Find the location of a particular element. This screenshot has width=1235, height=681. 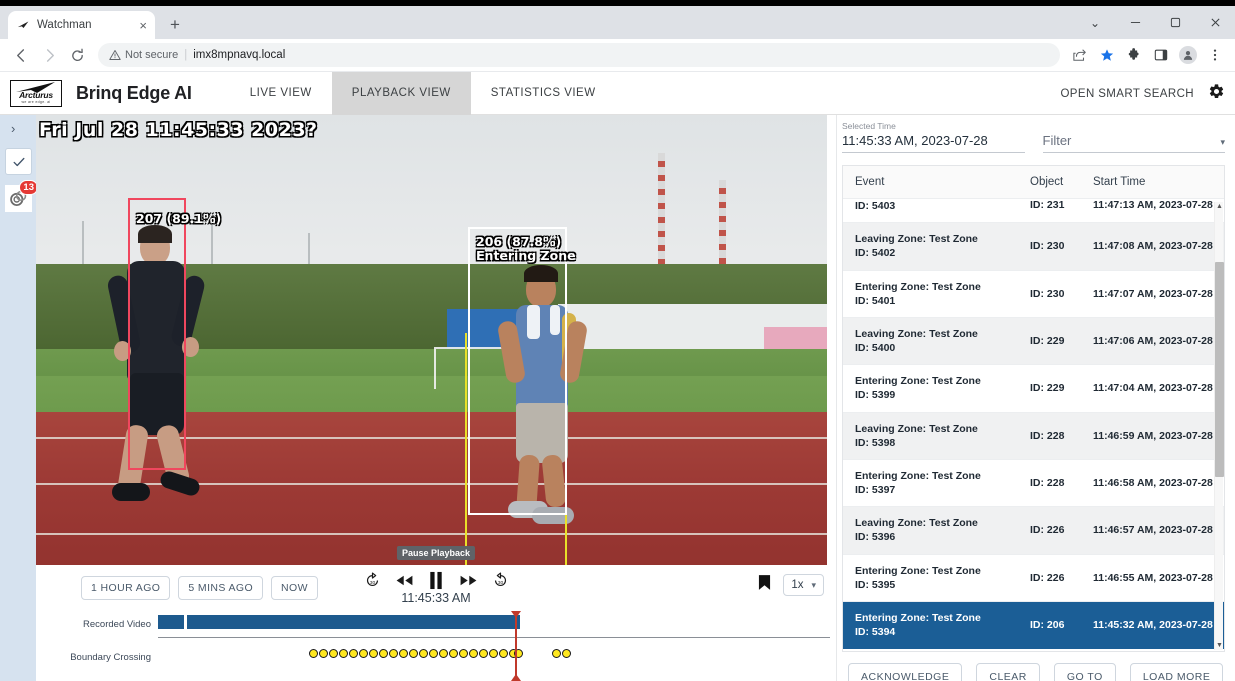

extensions-puzzle-icon is located at coordinates (1134, 55).